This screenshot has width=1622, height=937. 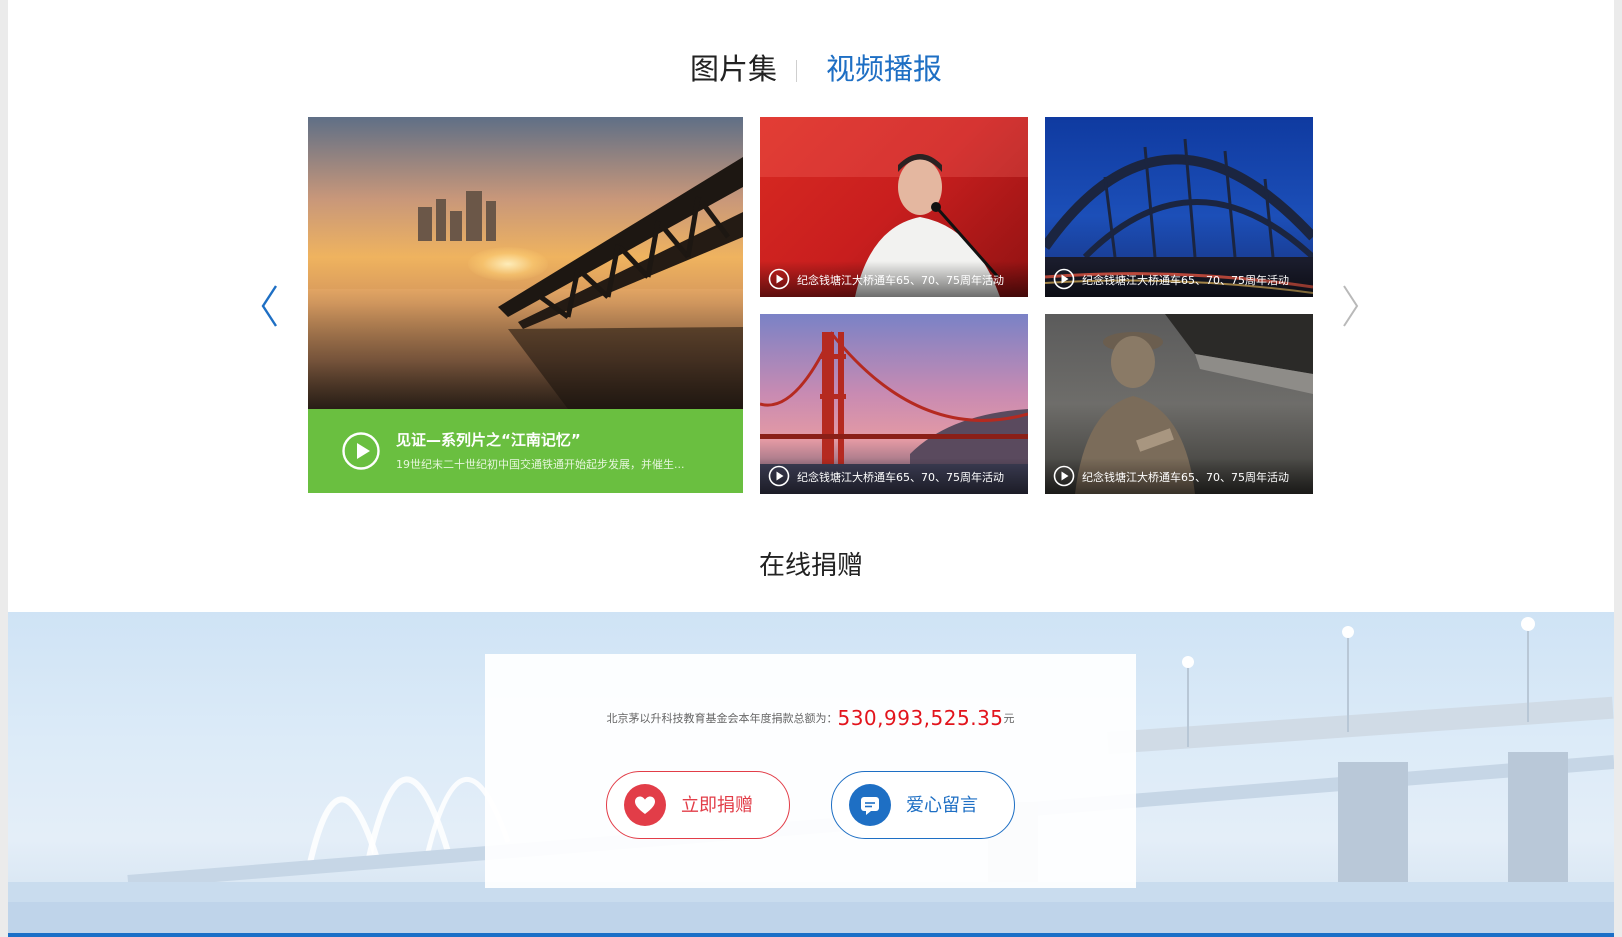 I want to click on message-icon, so click(x=870, y=805).